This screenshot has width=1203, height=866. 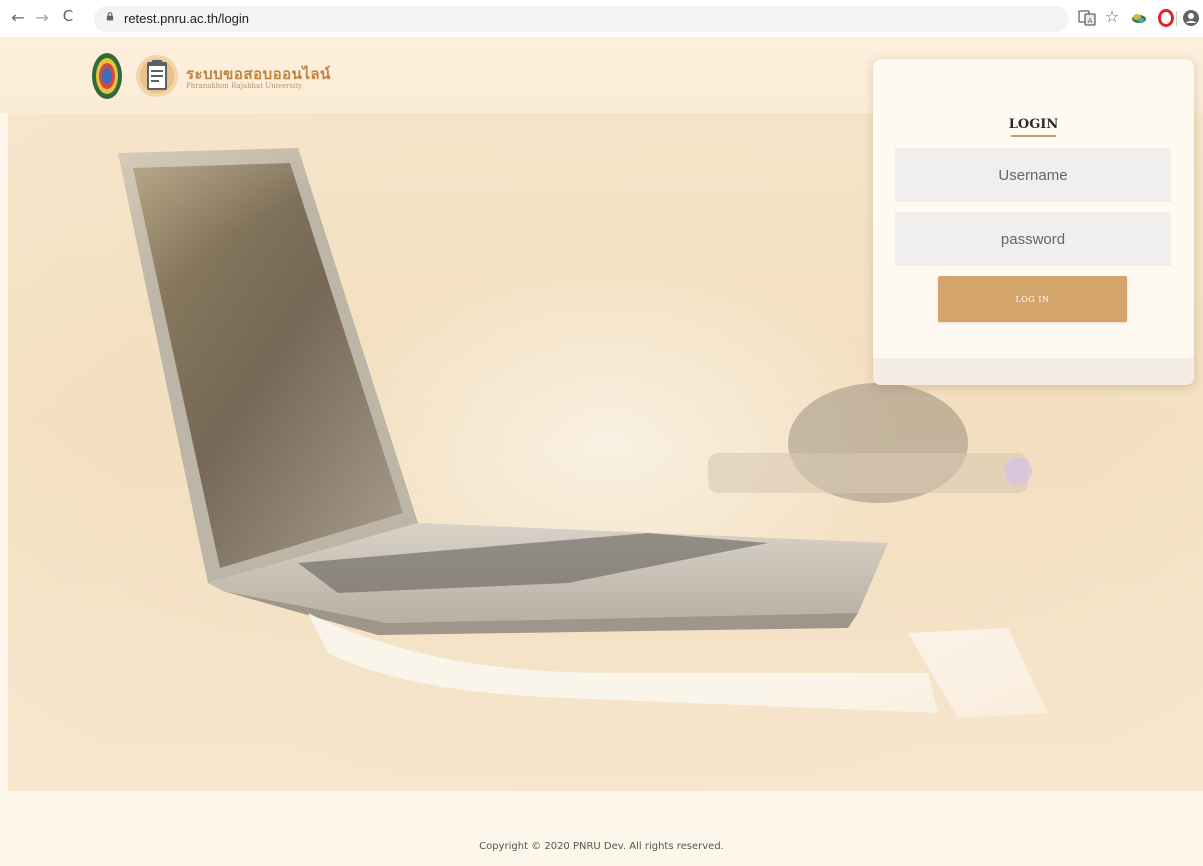 What do you see at coordinates (1191, 18) in the screenshot?
I see `profile-icon` at bounding box center [1191, 18].